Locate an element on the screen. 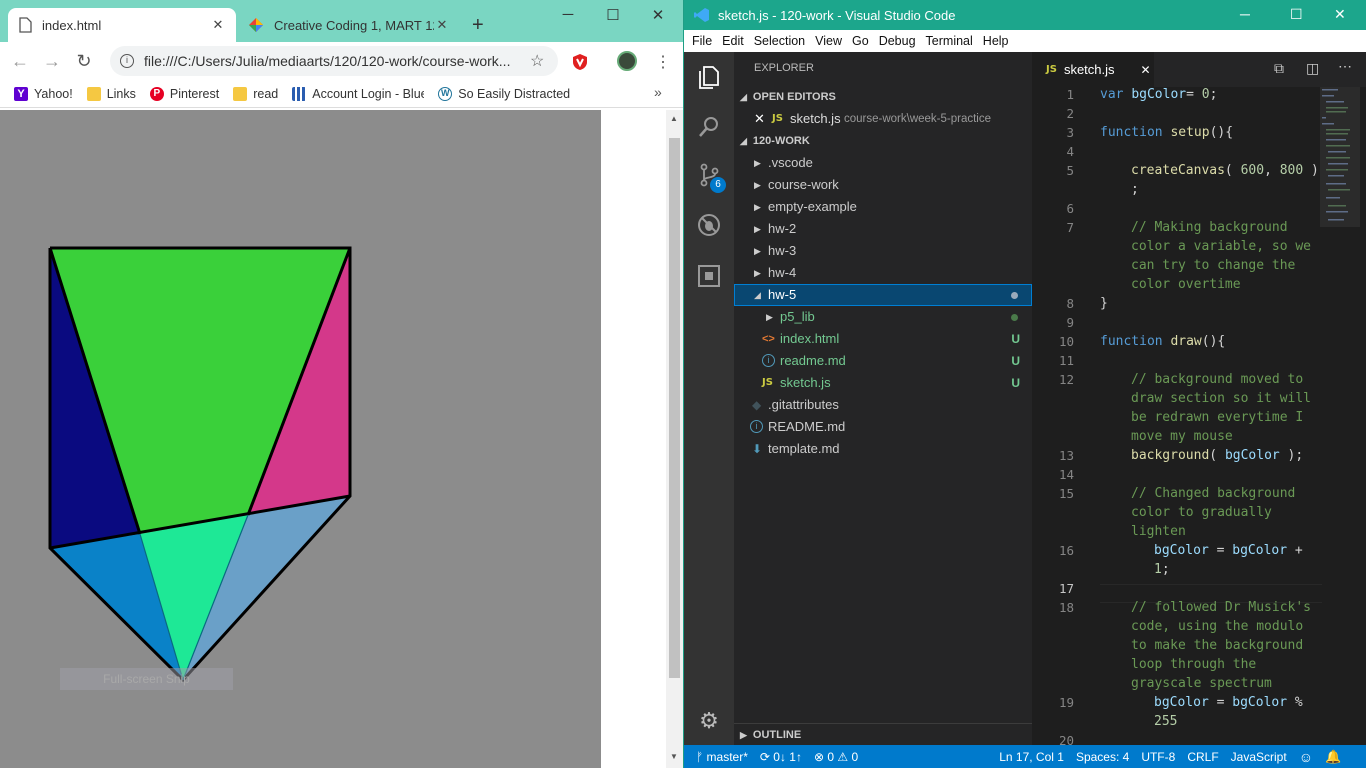 The width and height of the screenshot is (1366, 768). branch-name: master* is located at coordinates (727, 756).